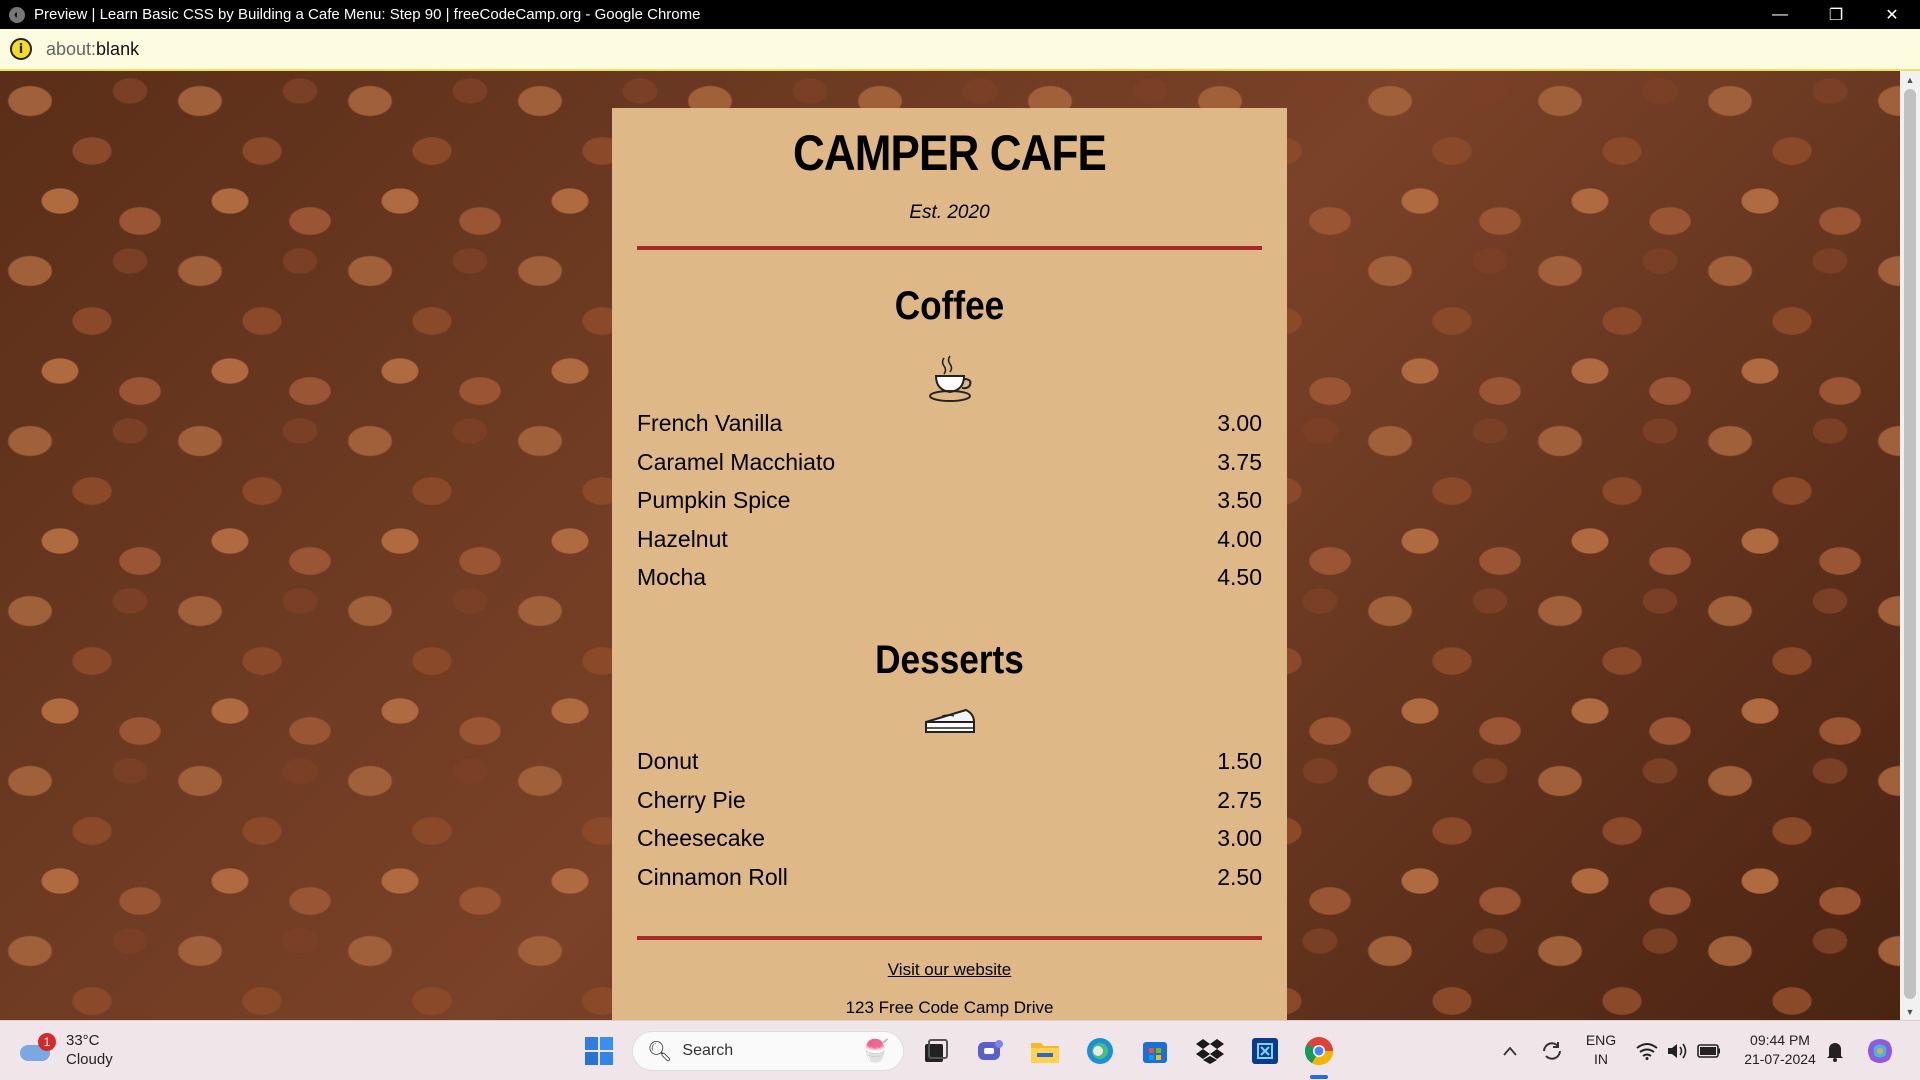  I want to click on teams-icon, so click(990, 1051).